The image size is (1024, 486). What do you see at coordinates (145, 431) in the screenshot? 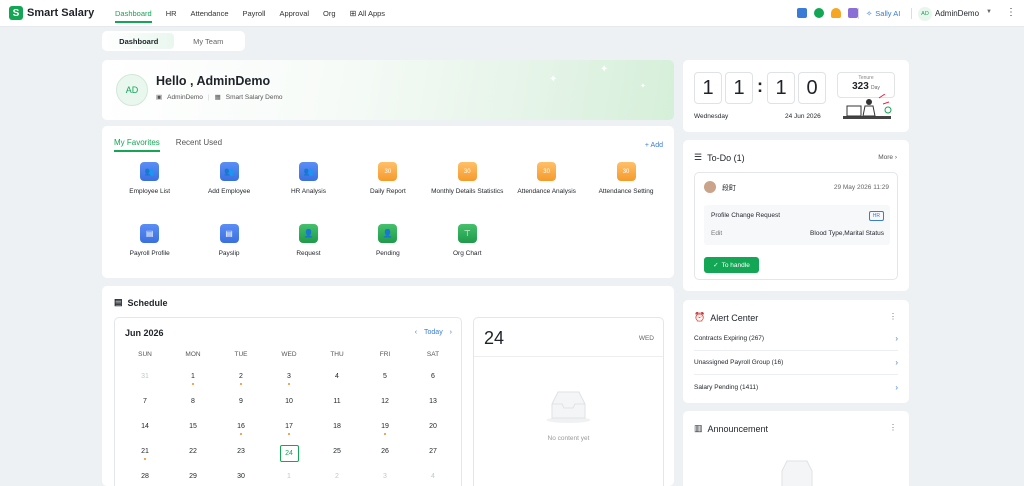
I see `calendar-day: 14` at bounding box center [145, 431].